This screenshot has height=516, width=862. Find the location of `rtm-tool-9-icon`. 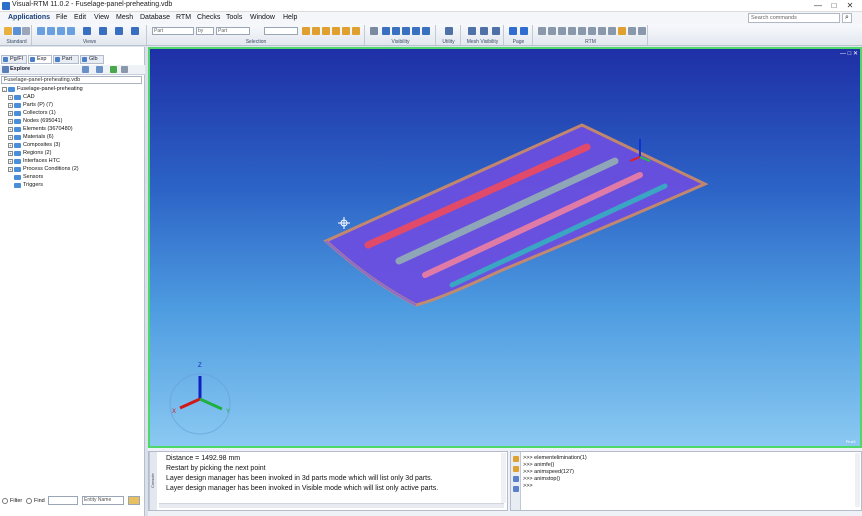

rtm-tool-9-icon is located at coordinates (622, 31).